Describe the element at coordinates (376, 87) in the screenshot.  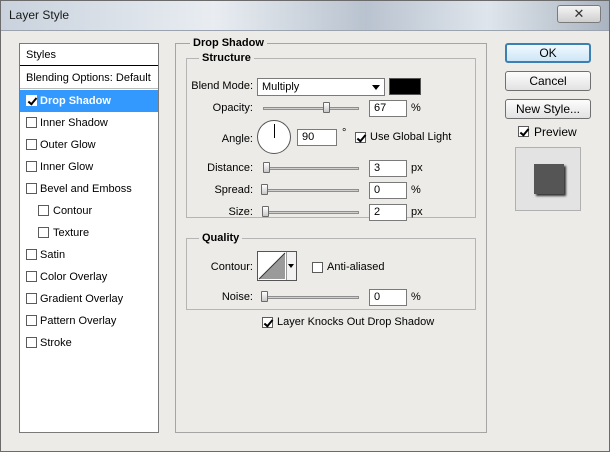
I see `chevron-down-icon` at that location.